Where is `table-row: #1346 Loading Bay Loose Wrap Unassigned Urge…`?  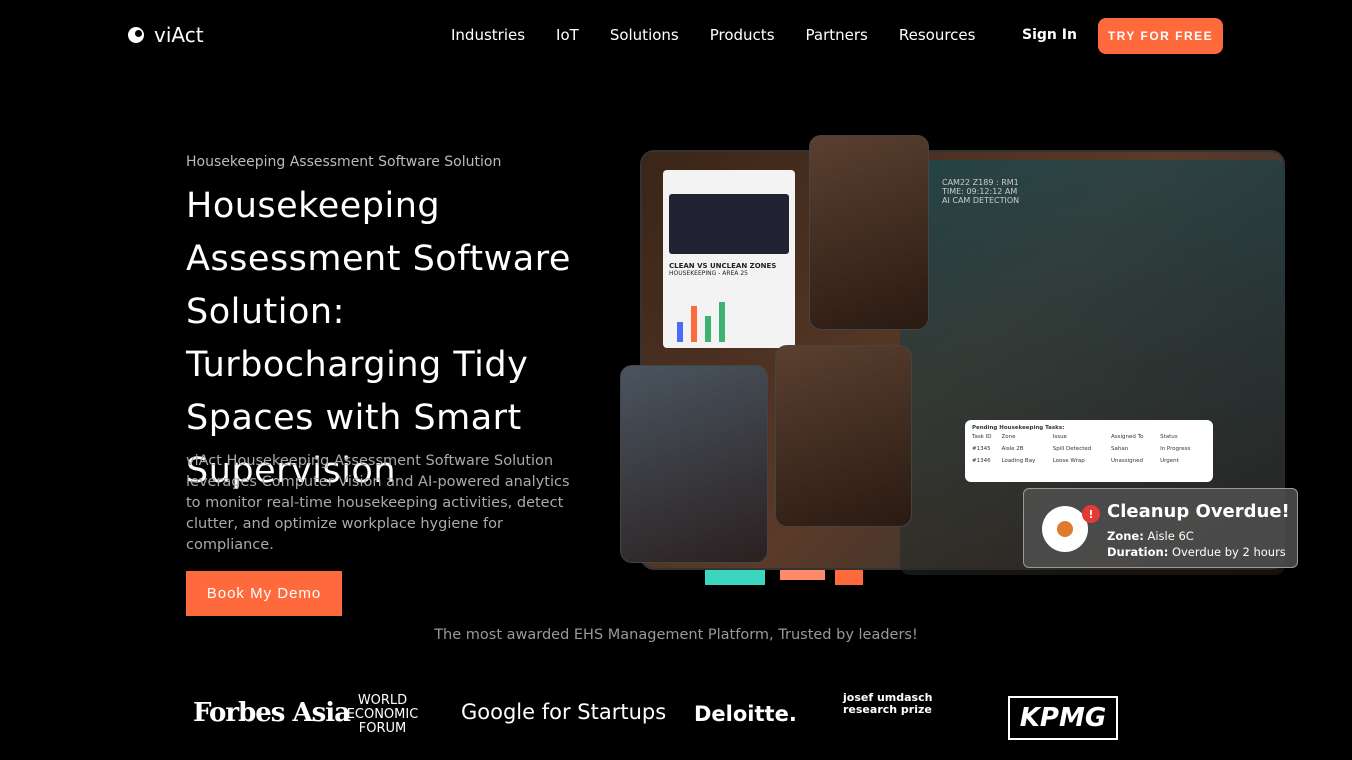 table-row: #1346 Loading Bay Loose Wrap Unassigned Urge… is located at coordinates (1075, 461).